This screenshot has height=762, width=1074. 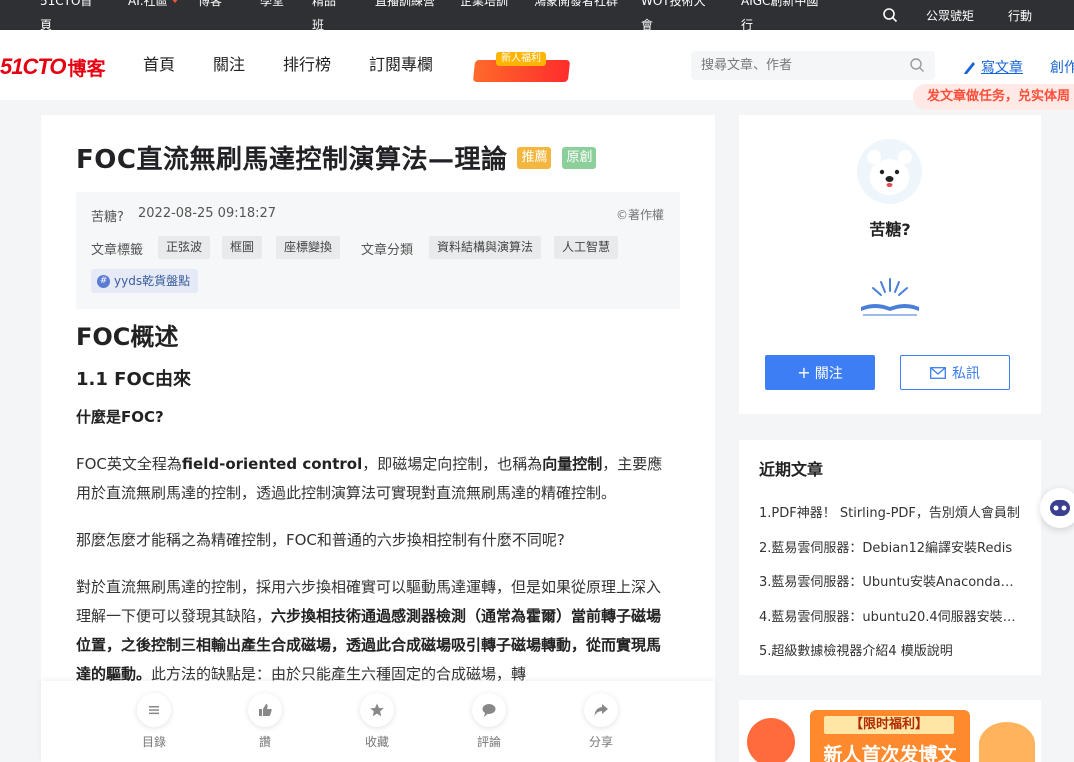 I want to click on like-button: 讚, so click(x=265, y=721).